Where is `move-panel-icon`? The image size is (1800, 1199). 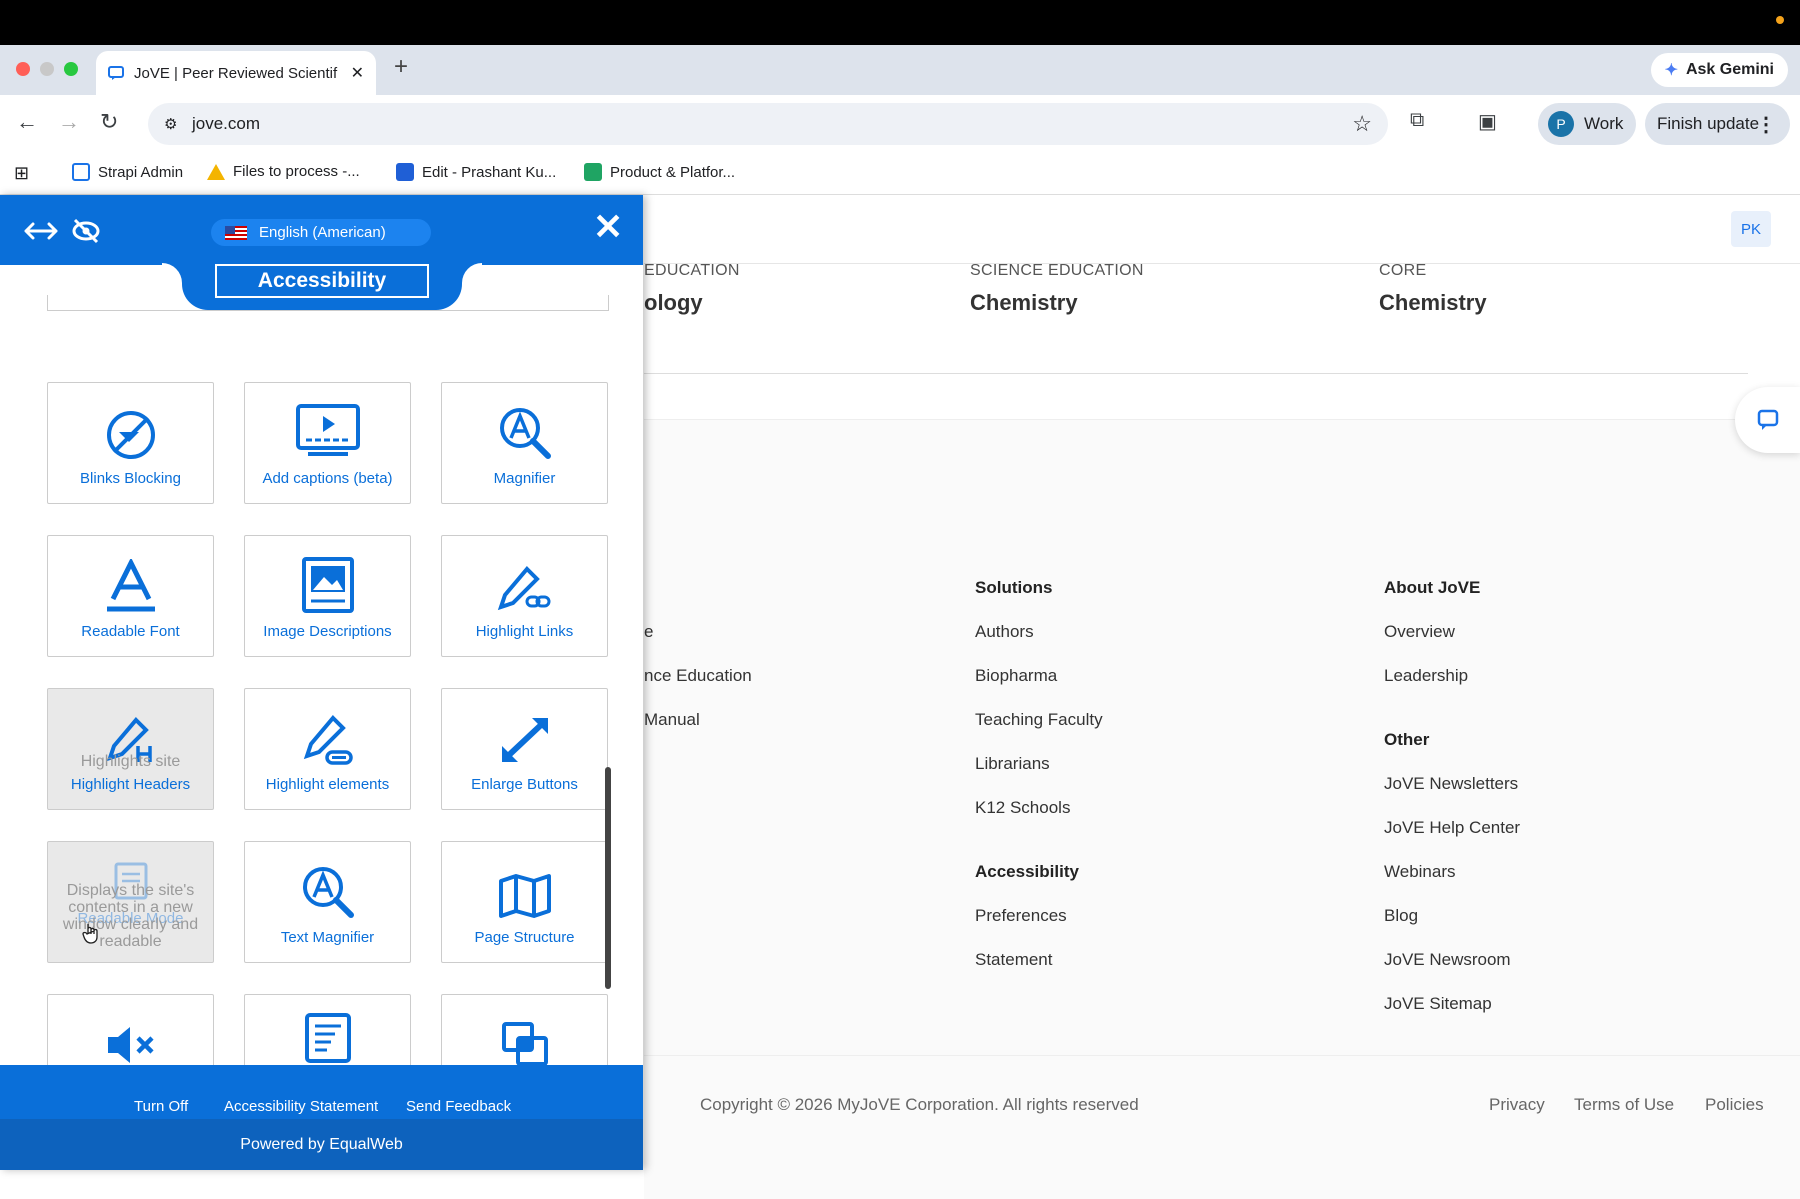
move-panel-icon is located at coordinates (41, 231).